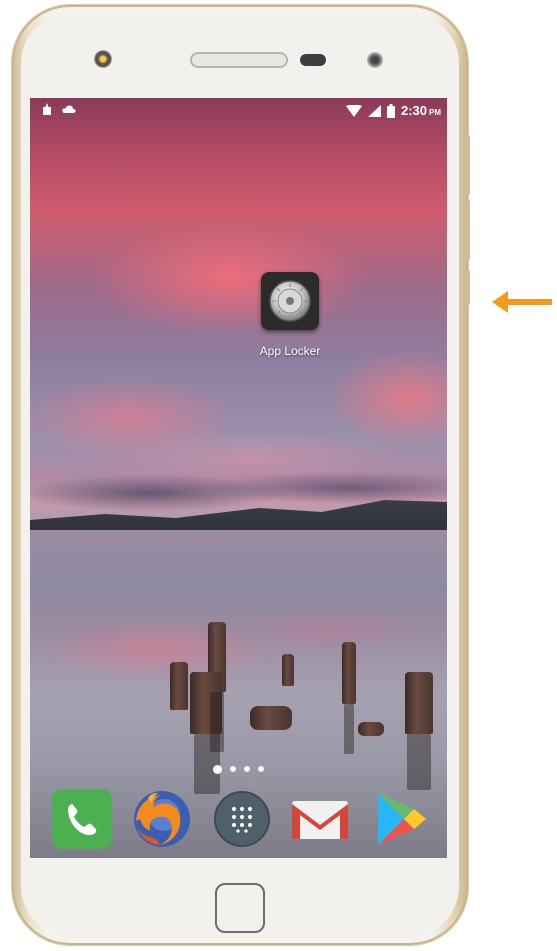 This screenshot has width=557, height=951. I want to click on app-drawer-icon, so click(242, 819).